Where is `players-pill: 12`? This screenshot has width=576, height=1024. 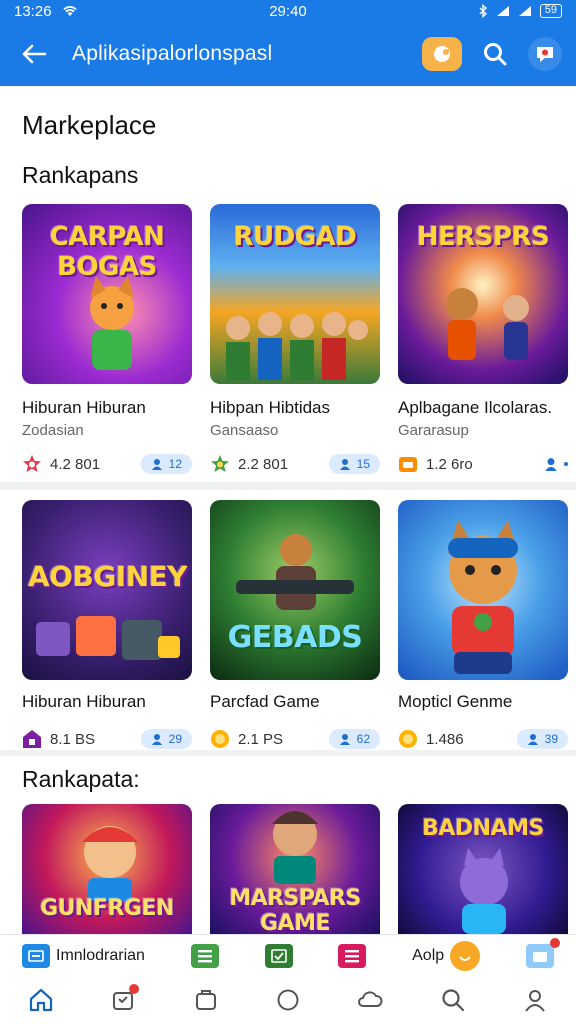
players-pill: 12 is located at coordinates (166, 464).